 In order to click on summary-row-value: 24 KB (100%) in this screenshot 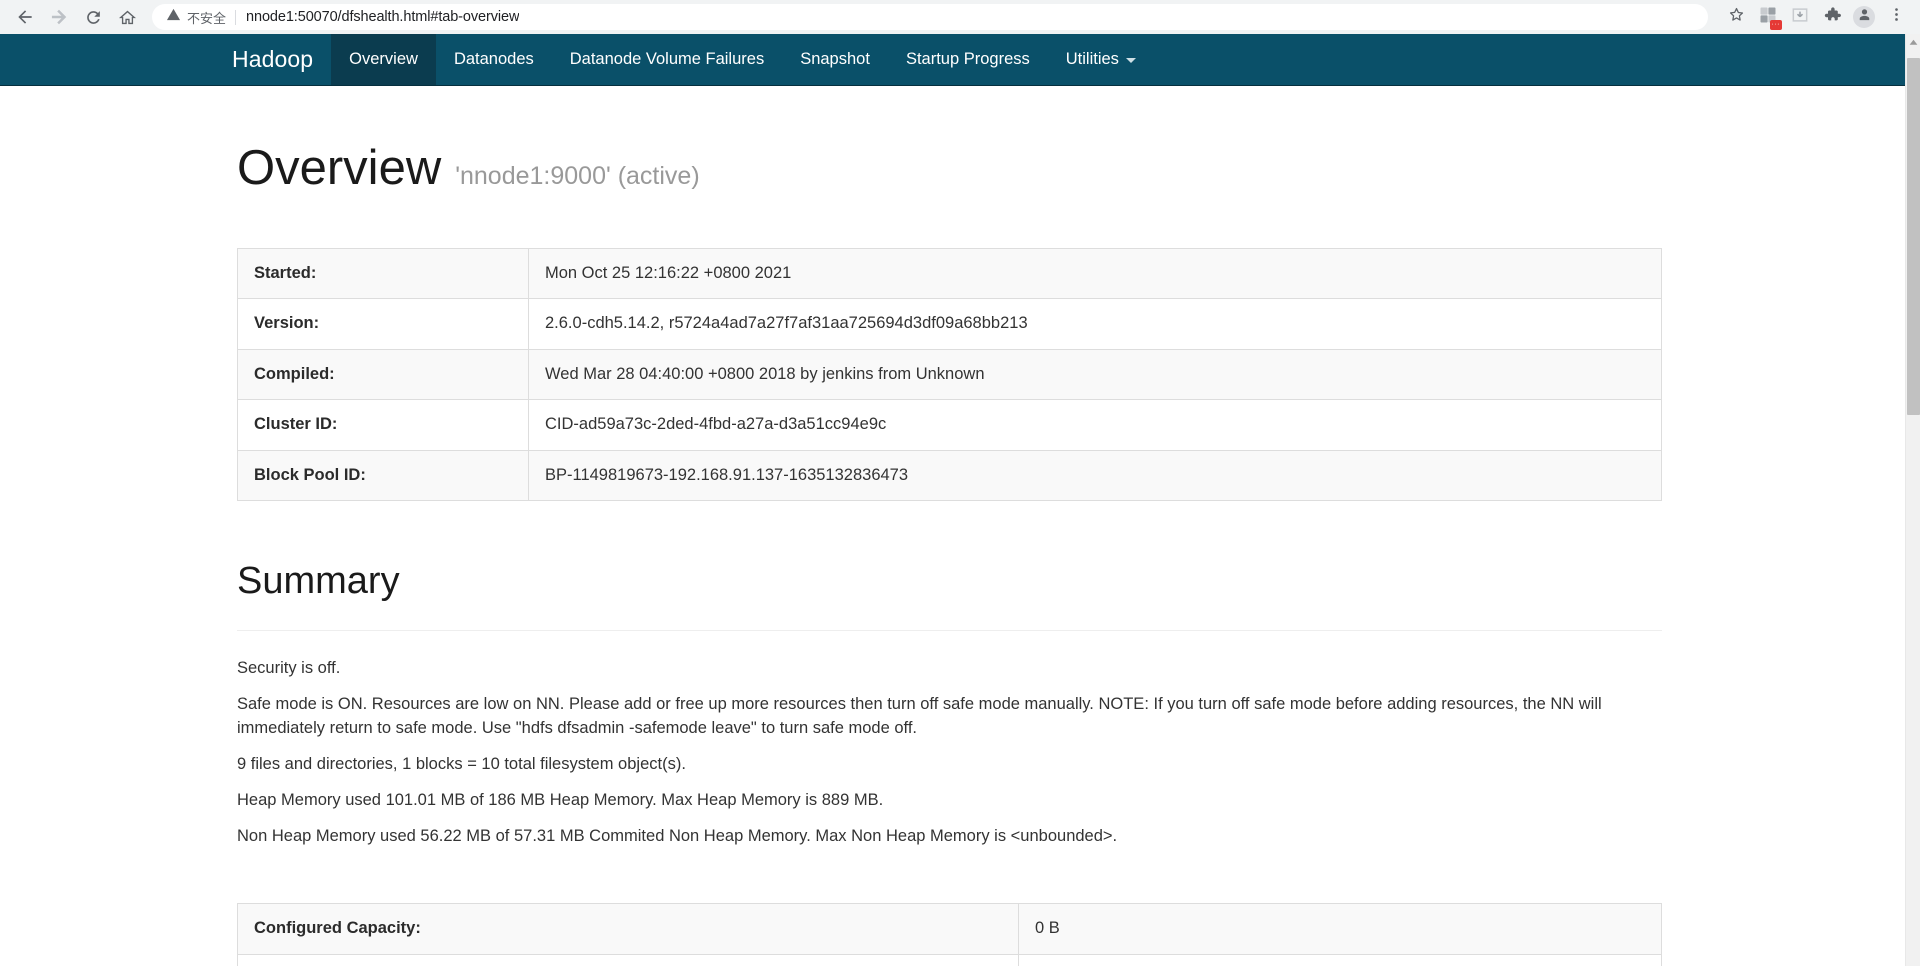, I will do `click(1340, 959)`.